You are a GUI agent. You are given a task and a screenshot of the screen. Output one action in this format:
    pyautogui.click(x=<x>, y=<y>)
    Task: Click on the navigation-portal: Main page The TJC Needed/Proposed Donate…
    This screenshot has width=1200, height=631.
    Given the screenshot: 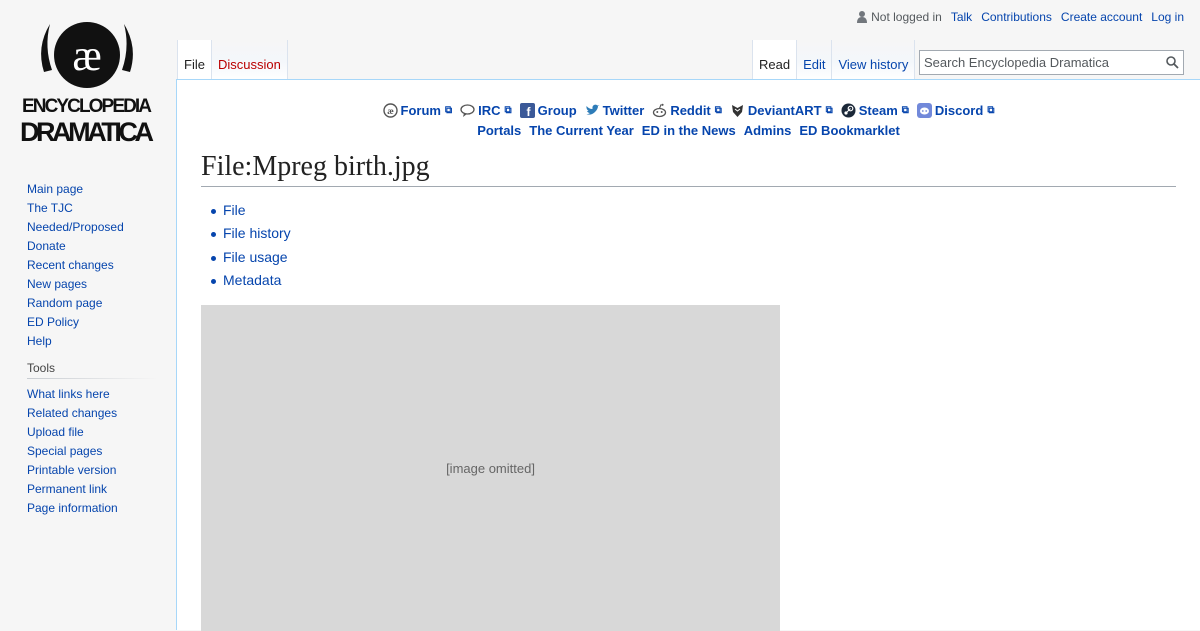 What is the action you would take?
    pyautogui.click(x=101, y=265)
    